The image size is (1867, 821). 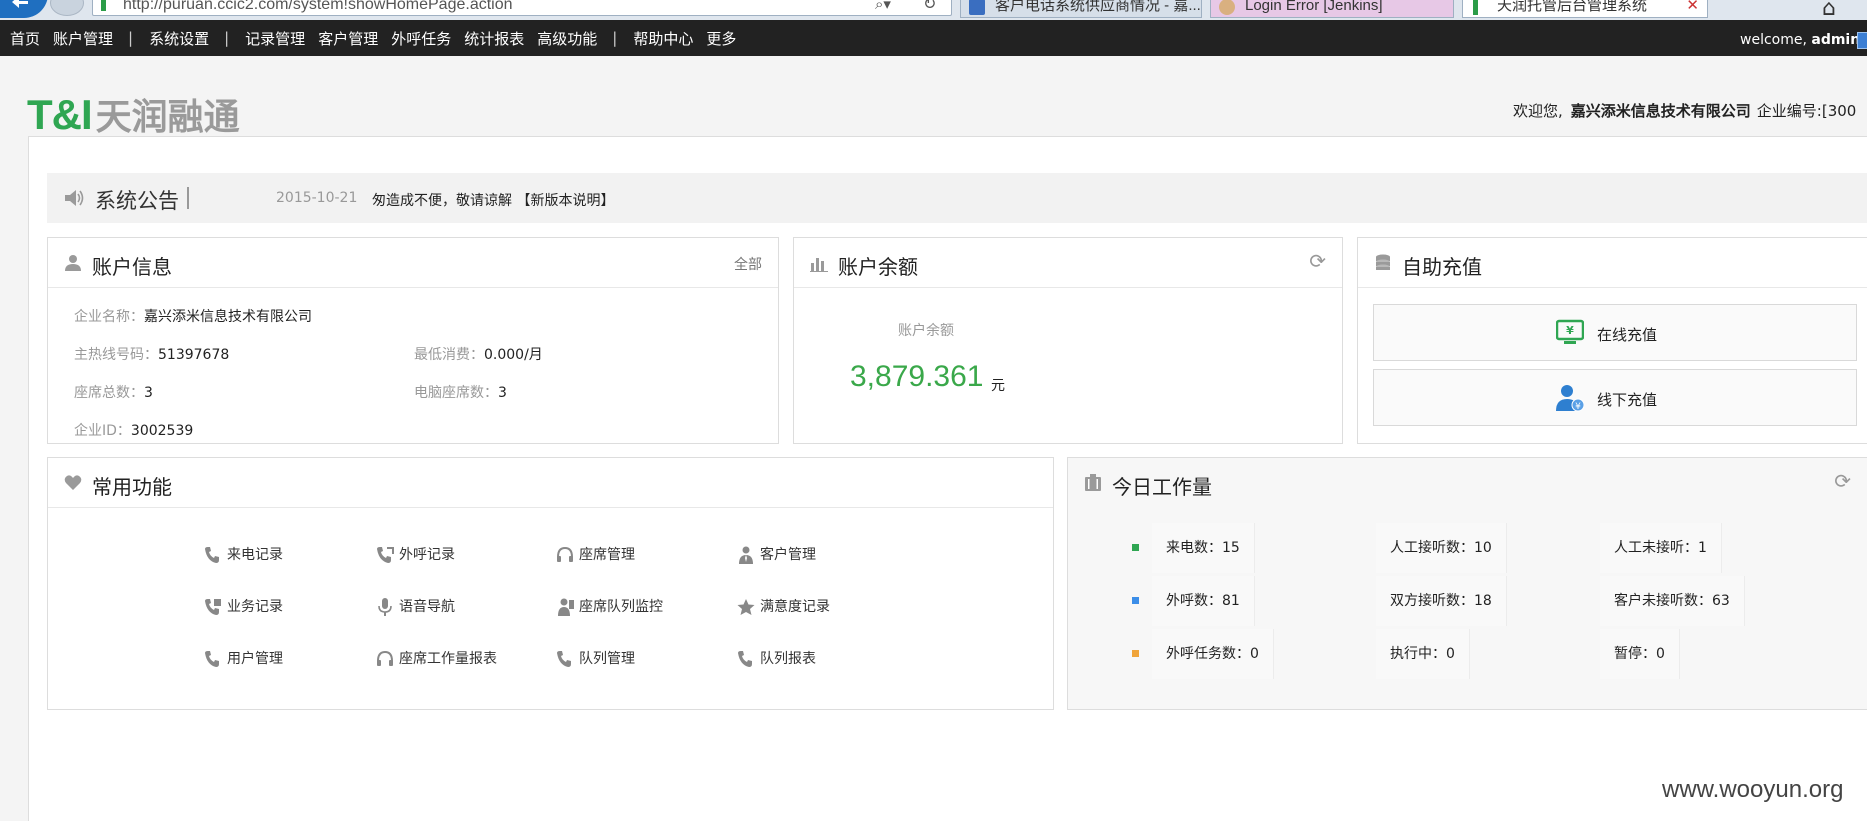 I want to click on field-label: 企业名称：, so click(x=109, y=317).